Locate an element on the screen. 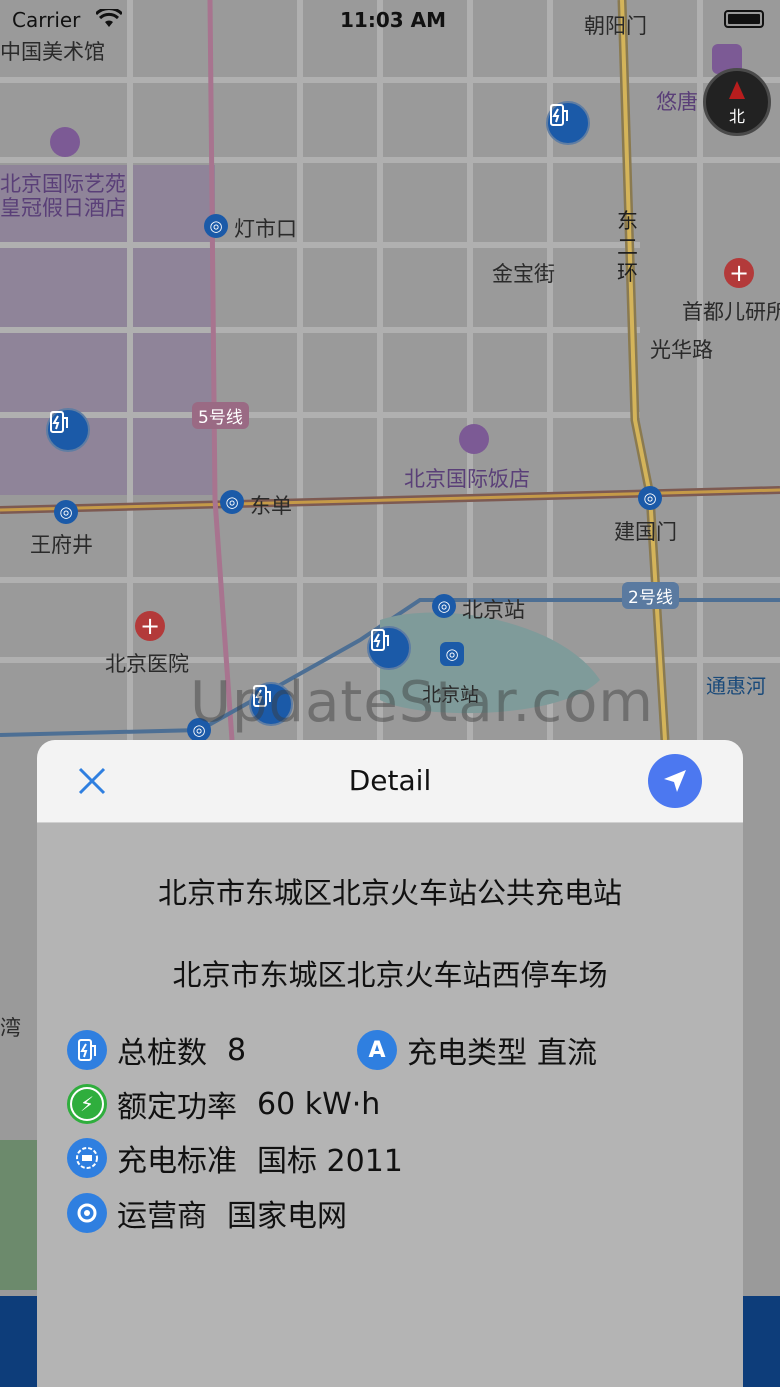 The image size is (780, 1387). map-label-children-hospital: 首都儿研所 is located at coordinates (731, 311).